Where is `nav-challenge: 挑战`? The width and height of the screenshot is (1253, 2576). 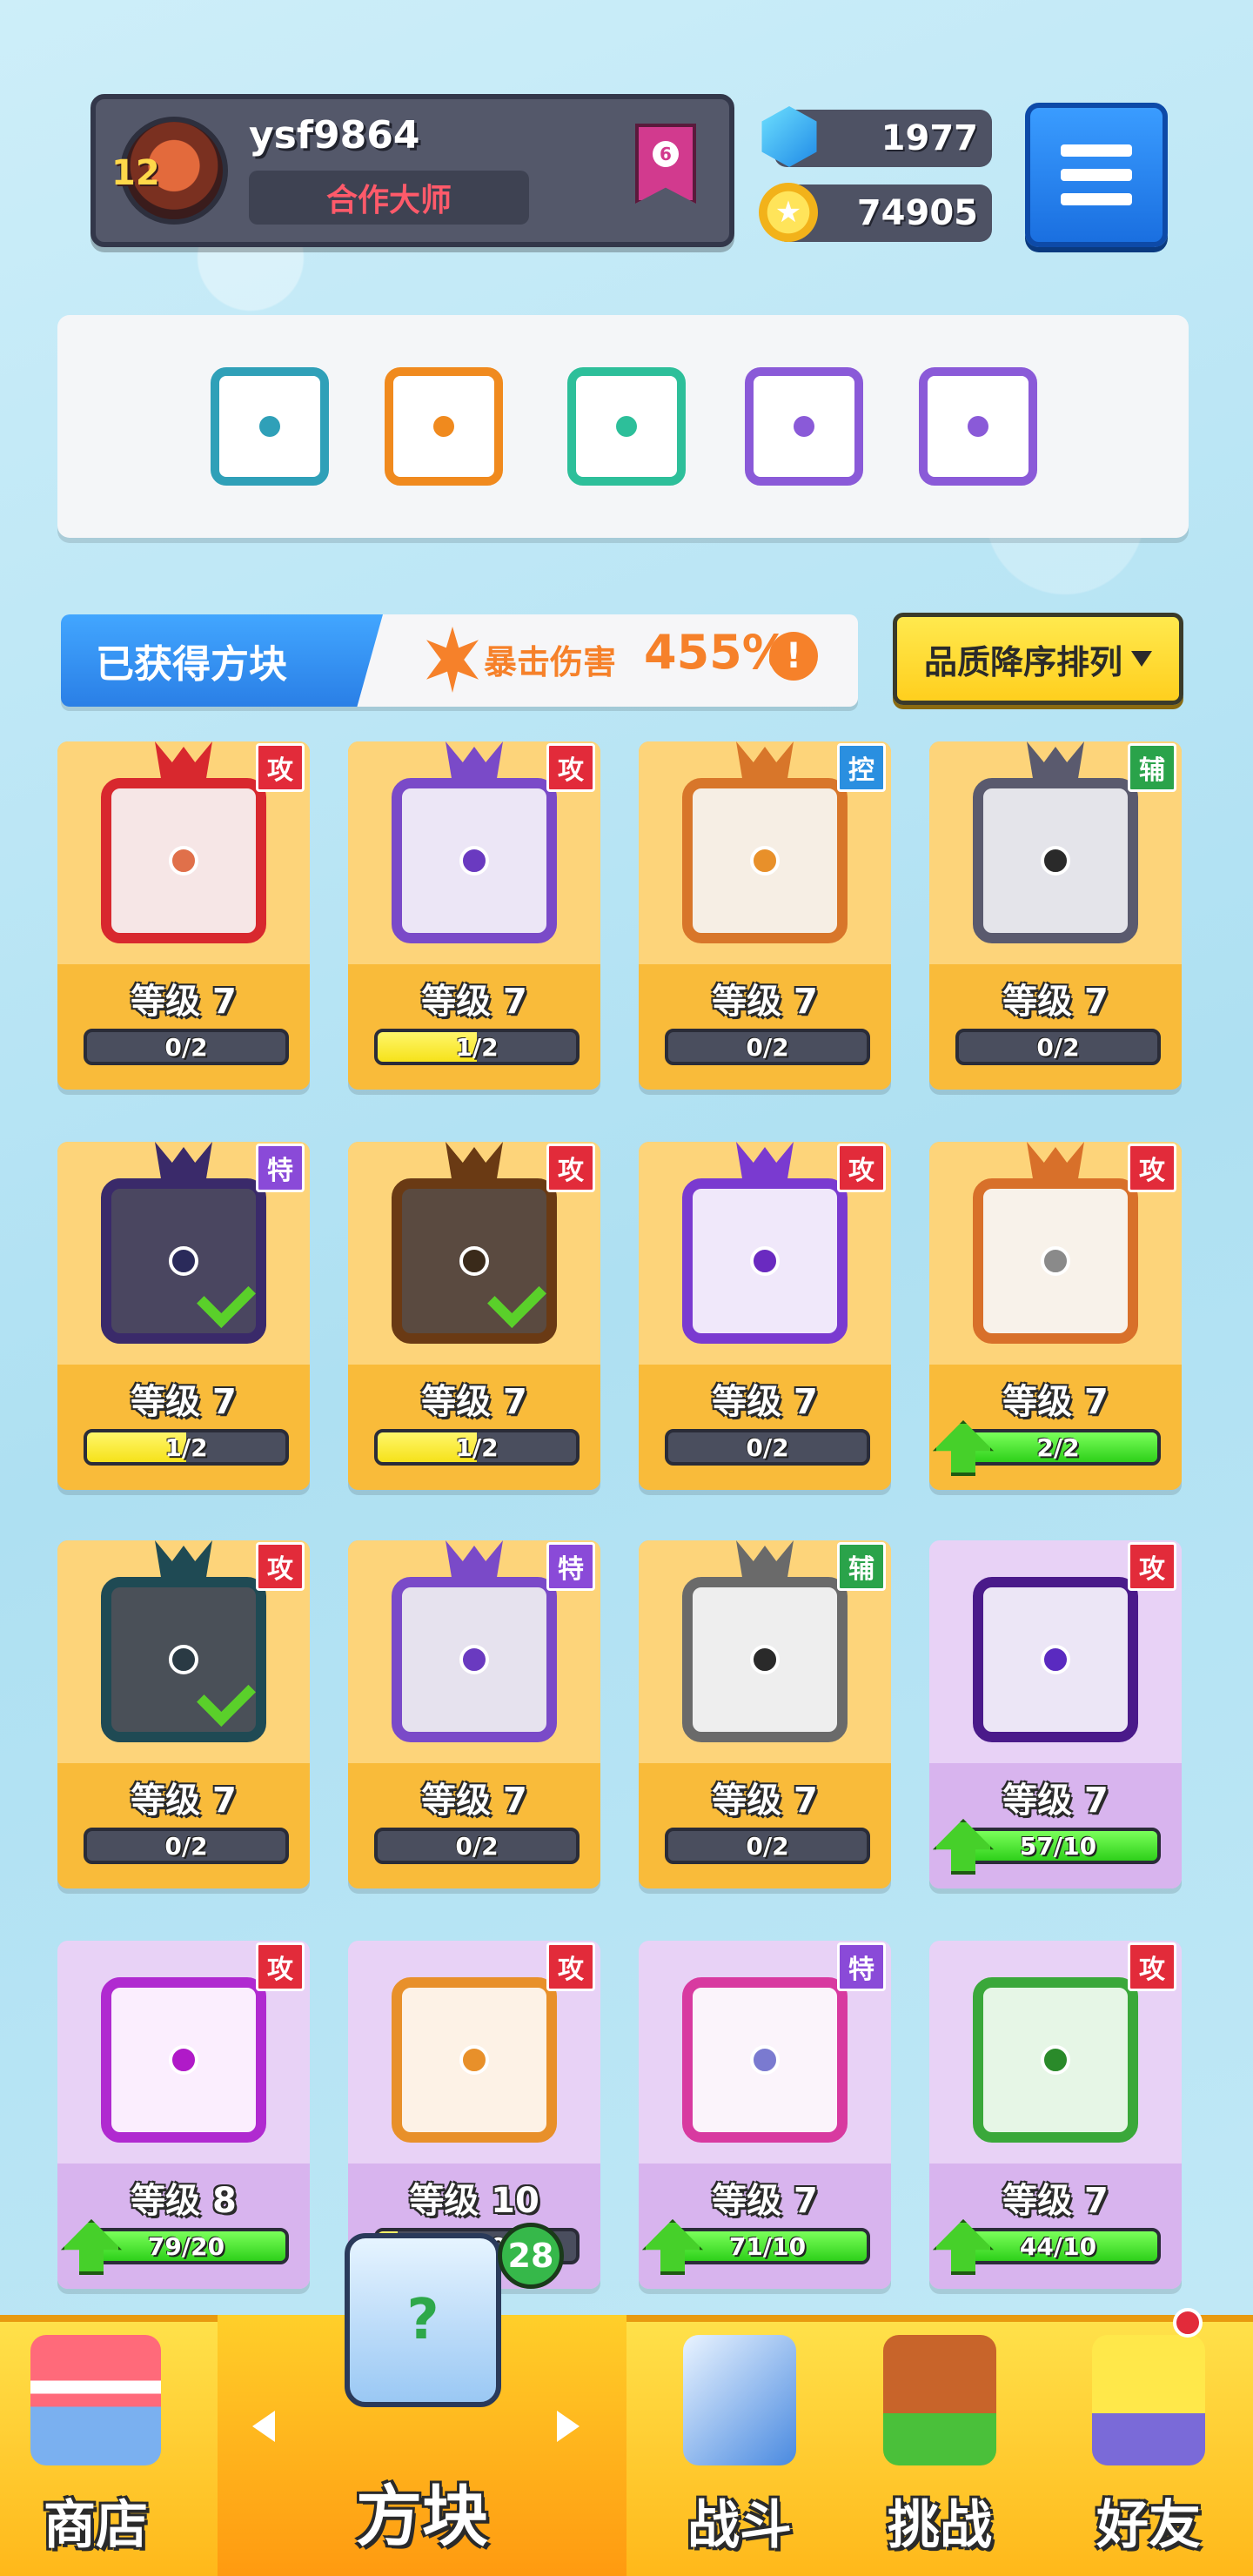
nav-challenge: 挑战 is located at coordinates (939, 2445).